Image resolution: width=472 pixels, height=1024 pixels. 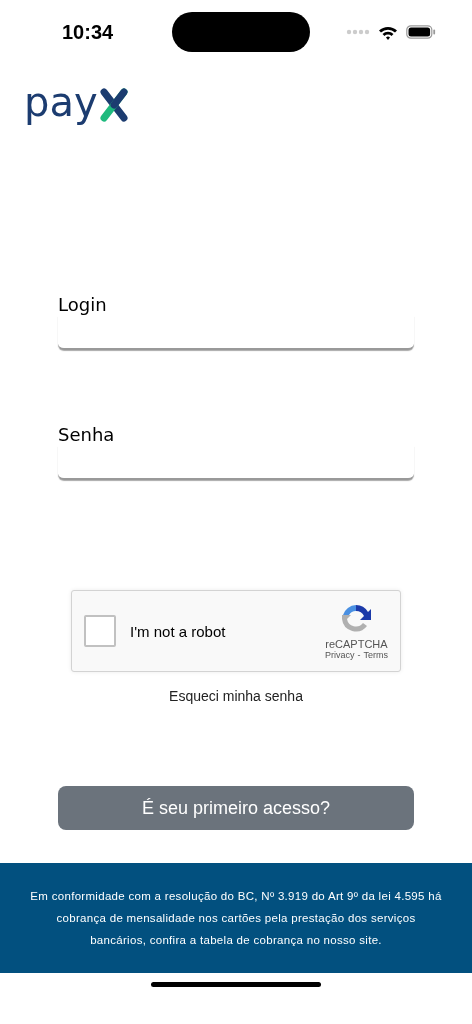 I want to click on checkbox, so click(x=100, y=631).